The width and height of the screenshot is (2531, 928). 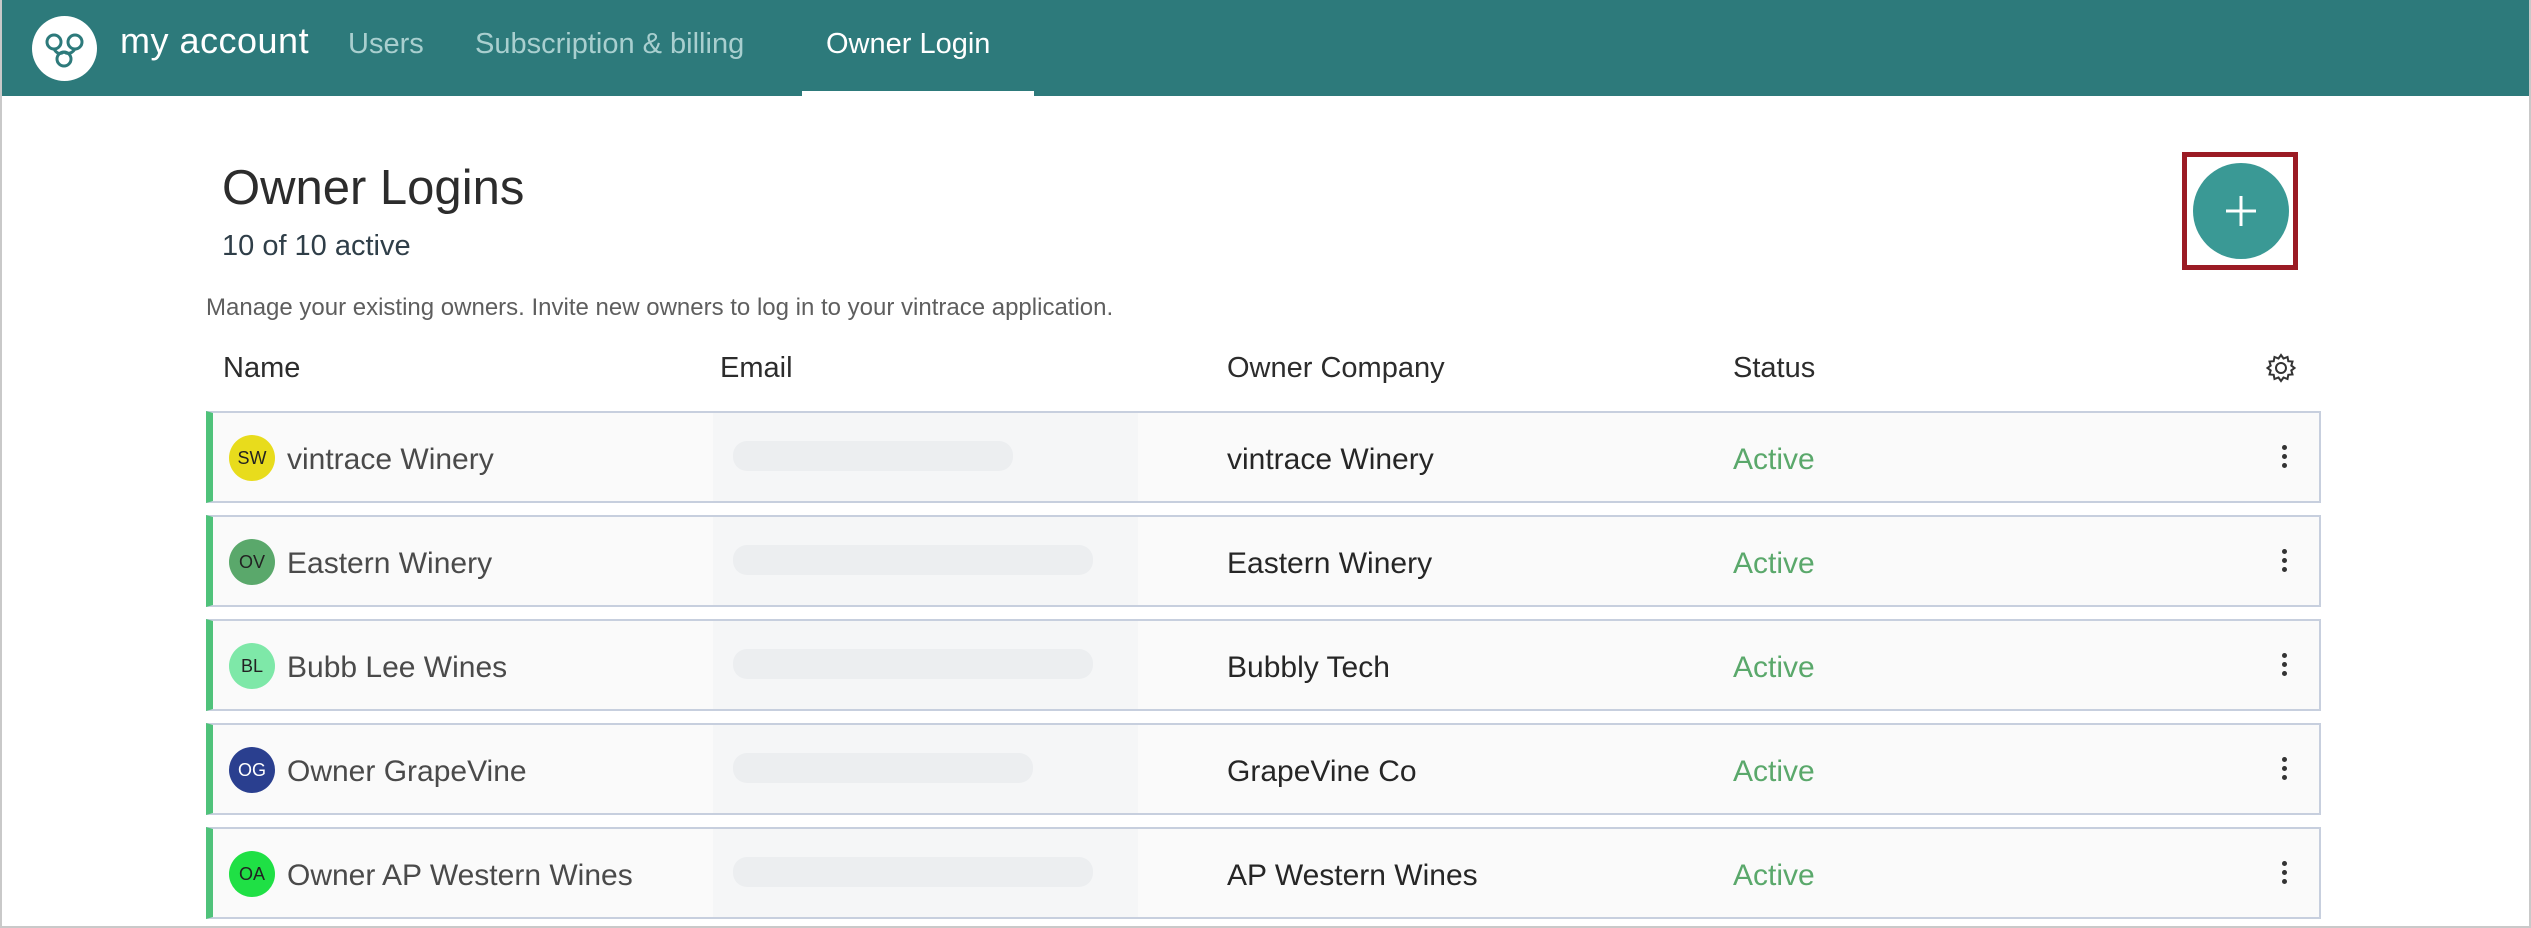 I want to click on owner-name: vintrace Winery, so click(x=390, y=459).